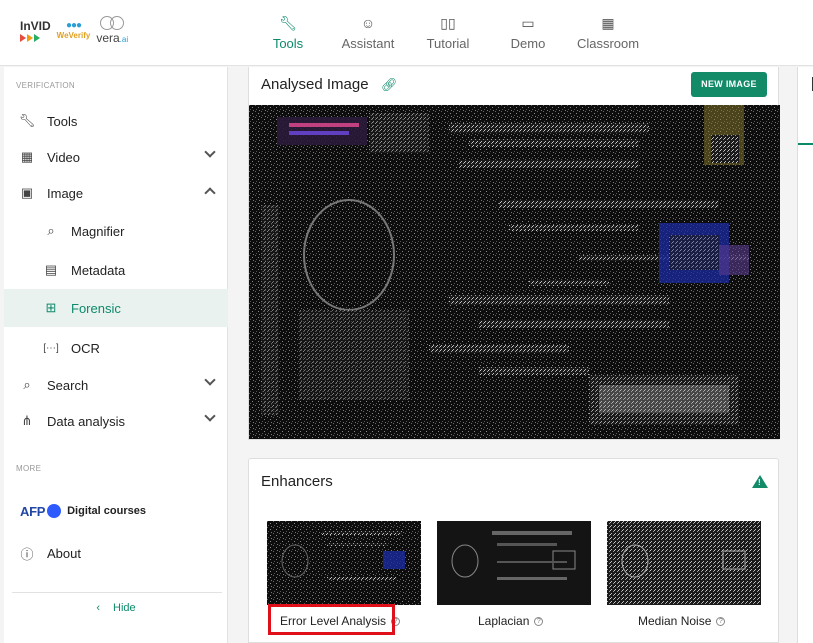 The height and width of the screenshot is (643, 813). What do you see at coordinates (68, 385) in the screenshot?
I see `sidebar-item-label: Search` at bounding box center [68, 385].